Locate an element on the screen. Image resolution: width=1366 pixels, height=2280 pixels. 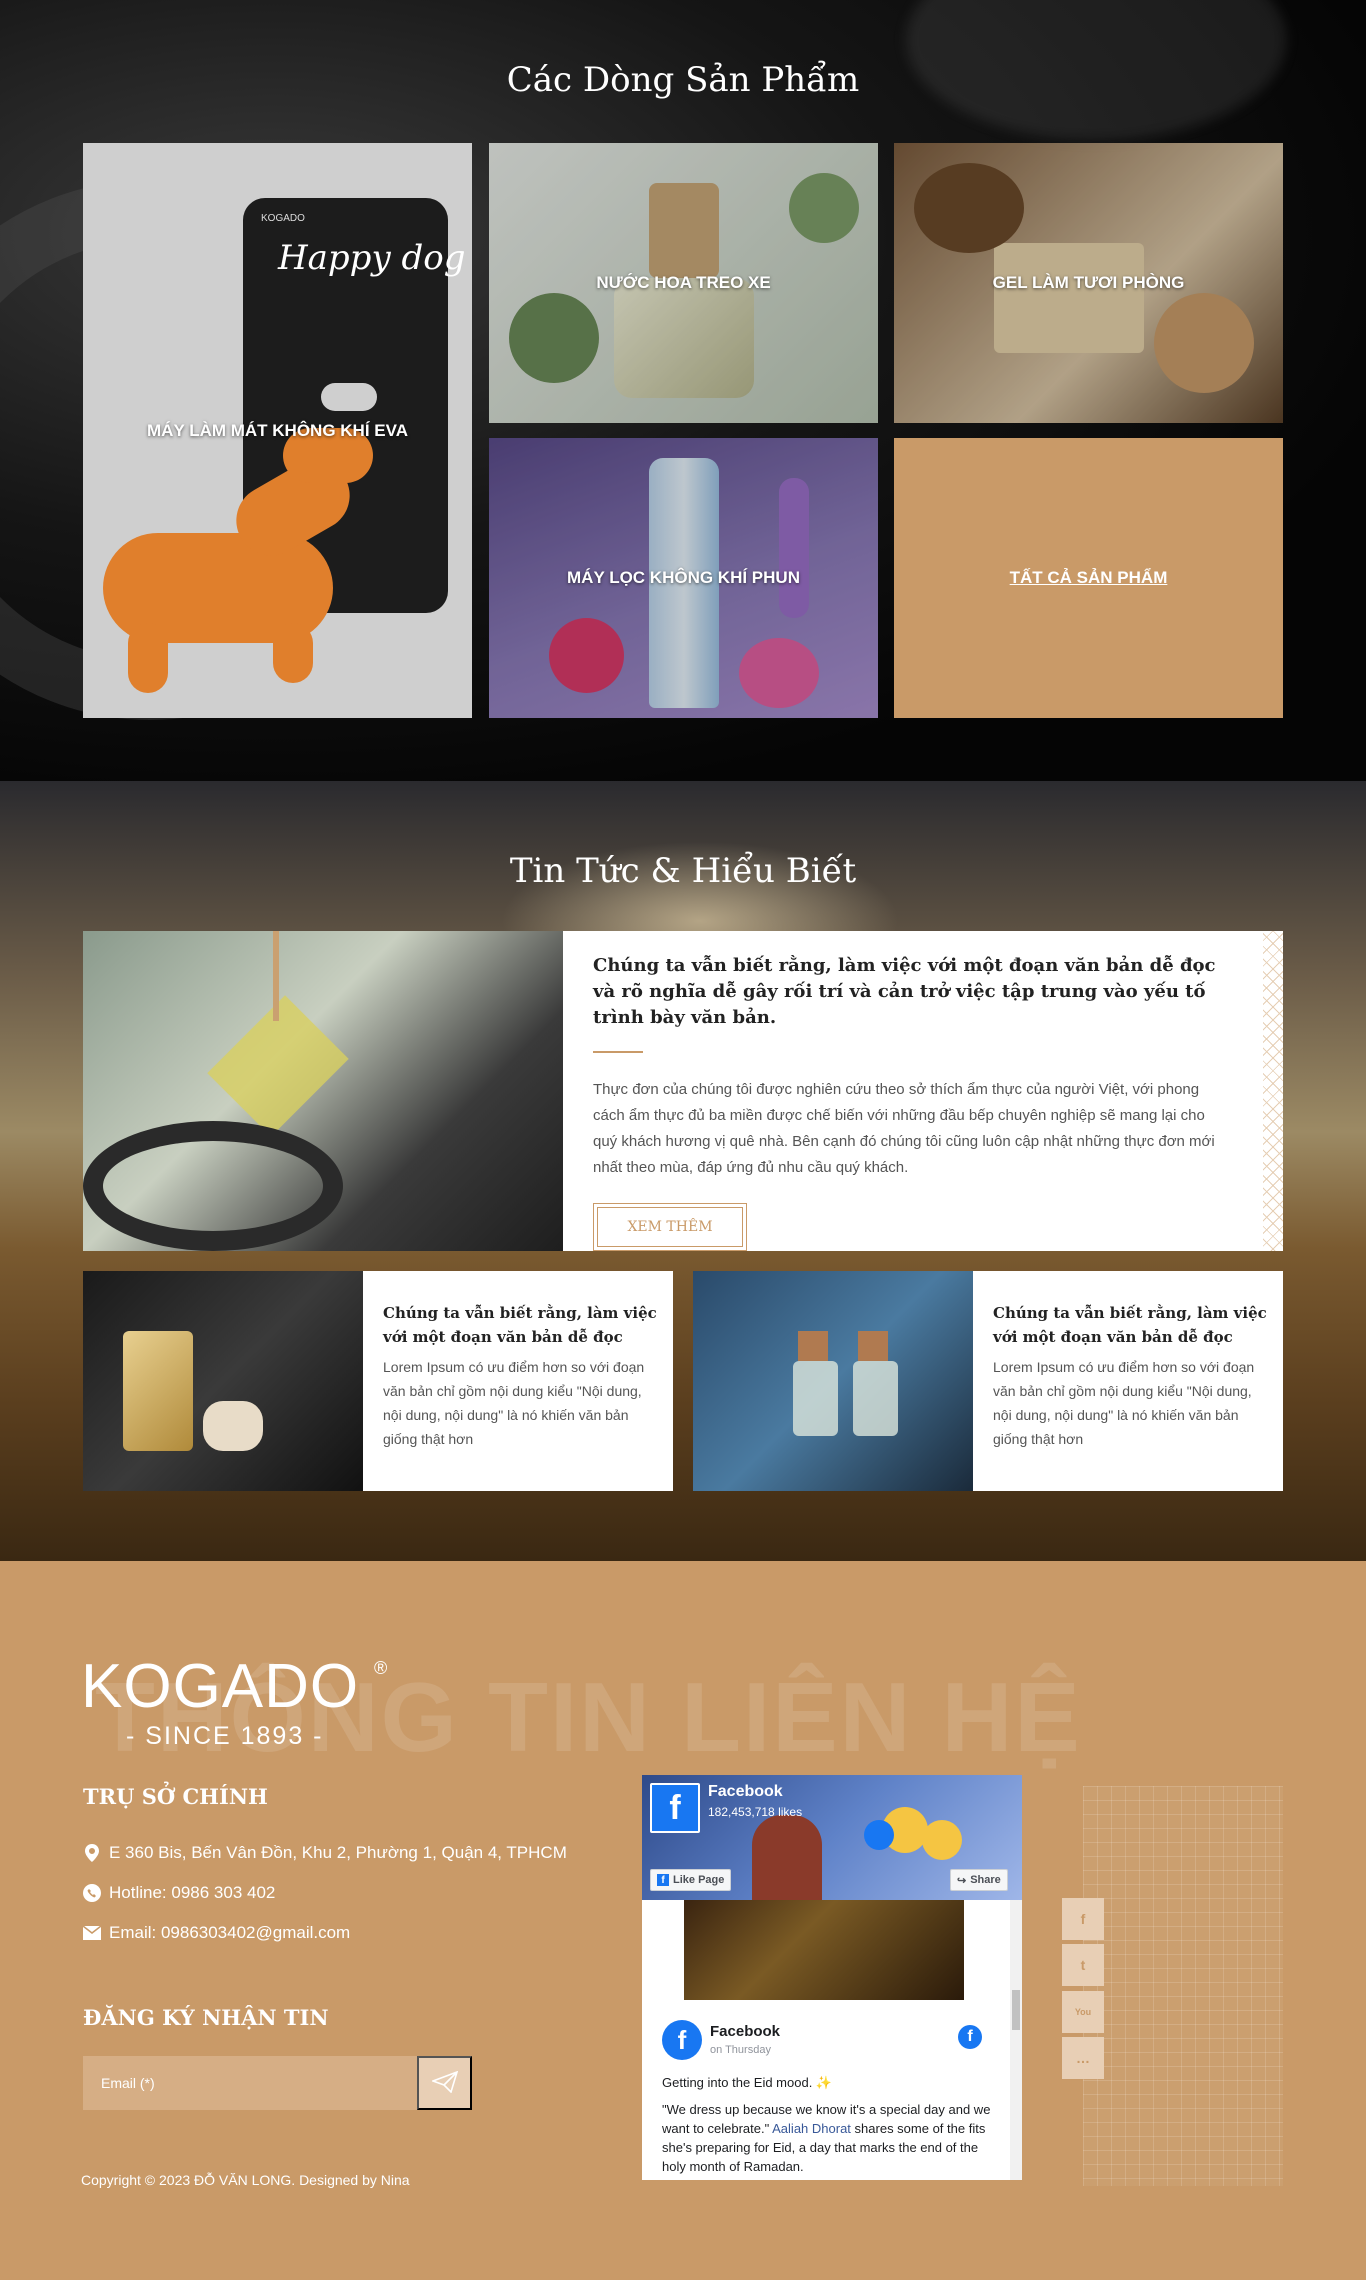
email-row: Email: 0986303402@gmail.com is located at coordinates (216, 1933).